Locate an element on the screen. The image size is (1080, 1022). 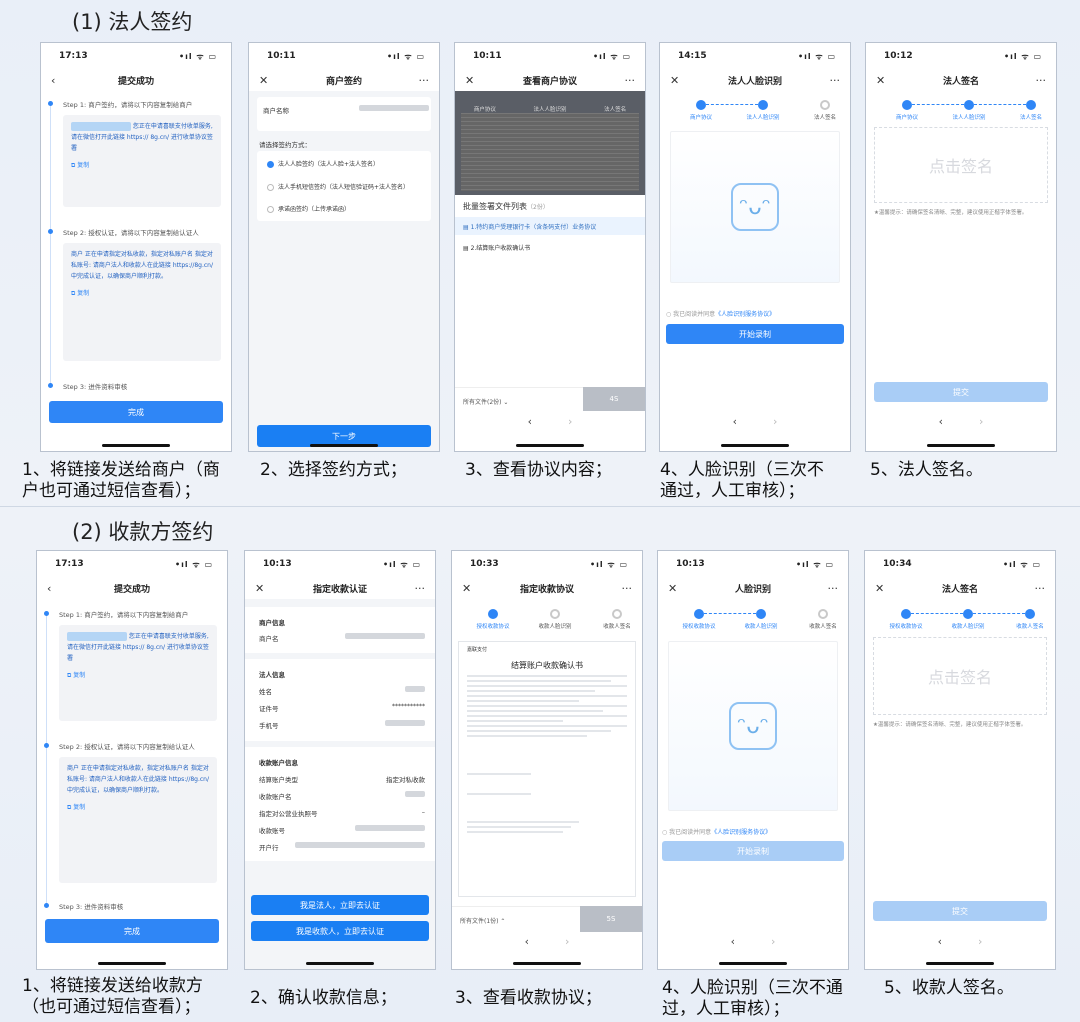
caption-step-4: 4、人脸识别（三次不通过，人工审核）； is located at coordinates (742, 480).